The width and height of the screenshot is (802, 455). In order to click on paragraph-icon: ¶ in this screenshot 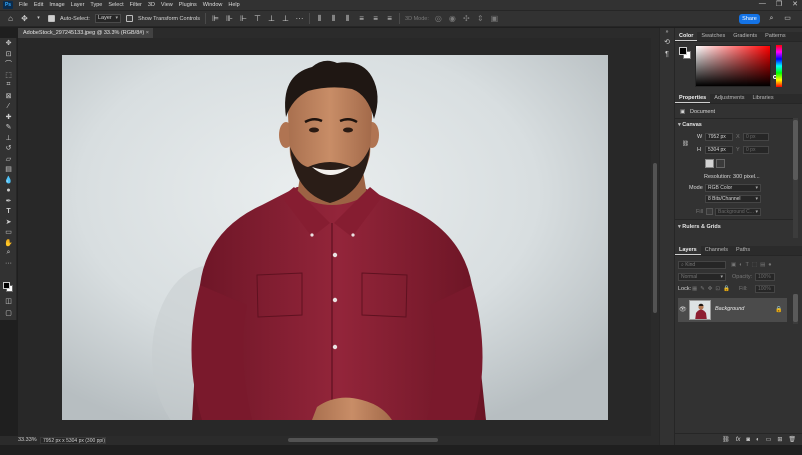, I will do `click(667, 54)`.